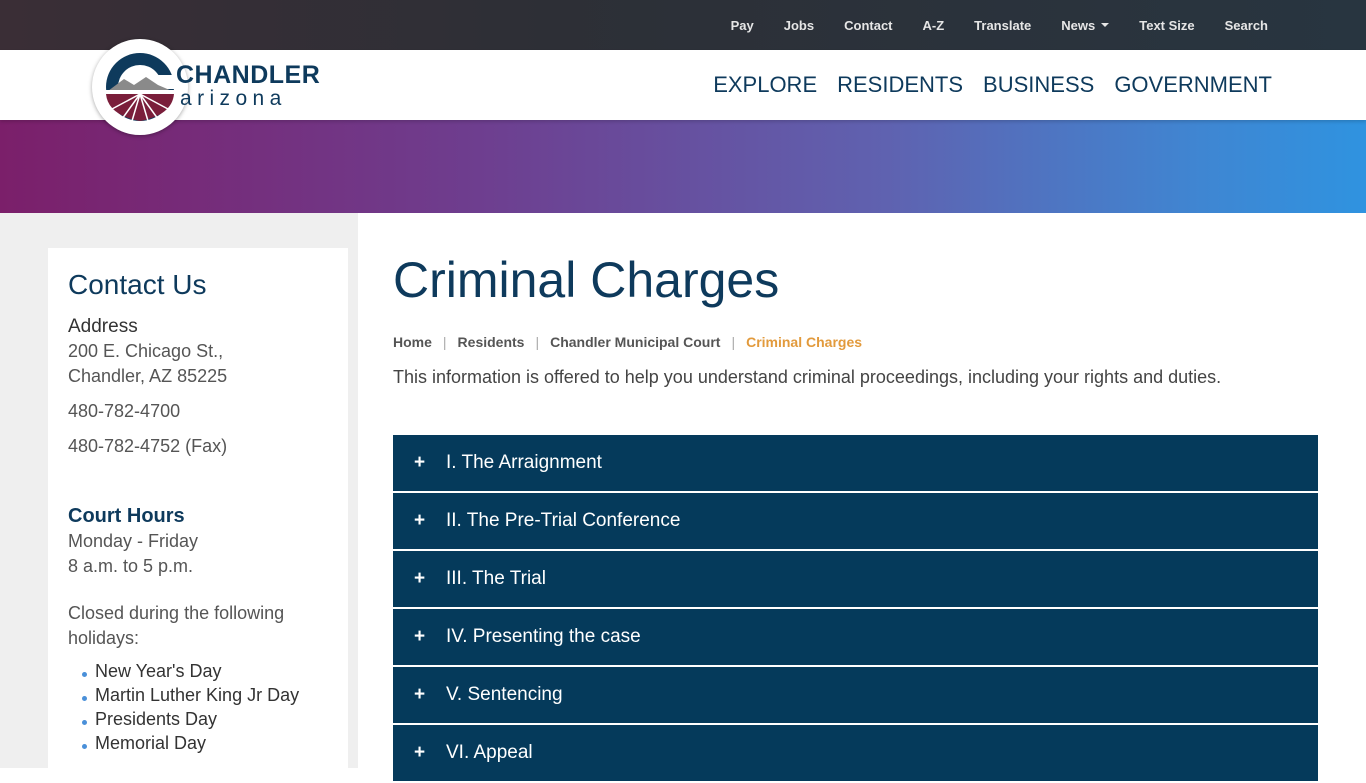 The width and height of the screenshot is (1366, 783). I want to click on accordion-item-pre-trial-conference: + II. The Pre-Trial Conference, so click(855, 521).